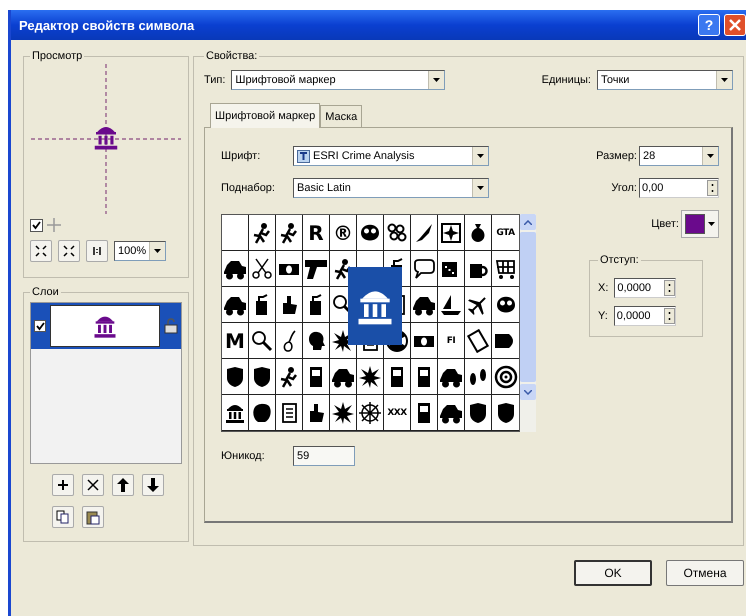 This screenshot has width=746, height=616. What do you see at coordinates (613, 573) in the screenshot?
I see `ok-button: OK` at bounding box center [613, 573].